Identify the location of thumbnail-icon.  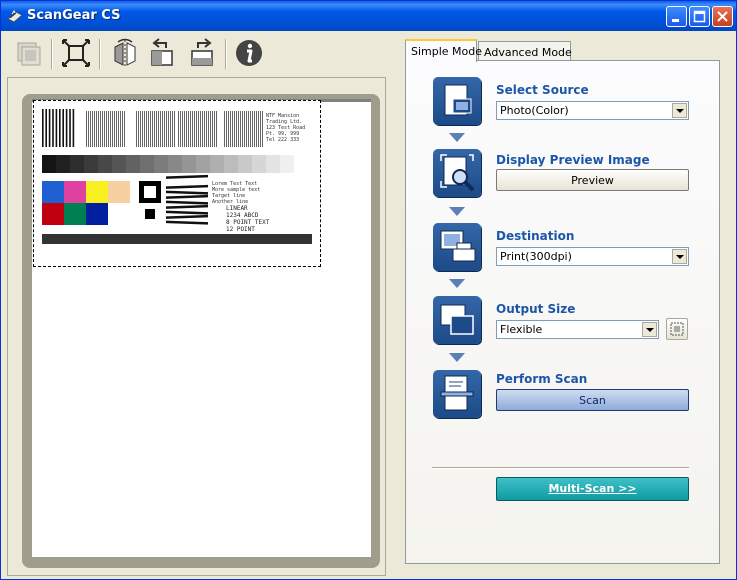
(29, 54).